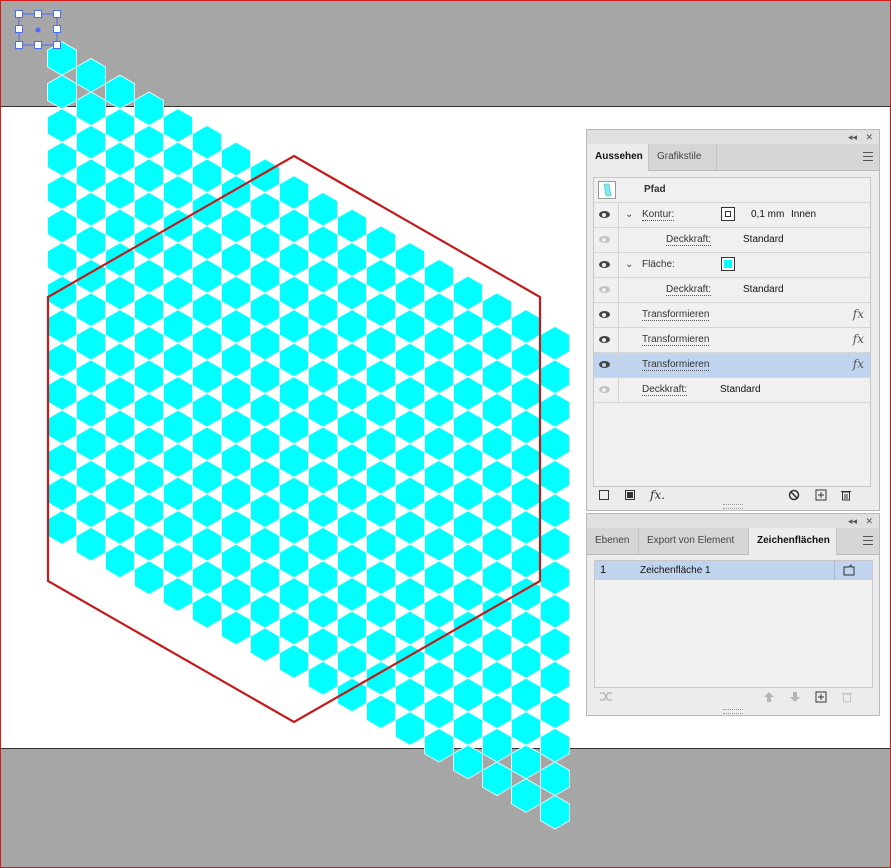  Describe the element at coordinates (604, 495) in the screenshot. I see `add-stroke-icon` at that location.